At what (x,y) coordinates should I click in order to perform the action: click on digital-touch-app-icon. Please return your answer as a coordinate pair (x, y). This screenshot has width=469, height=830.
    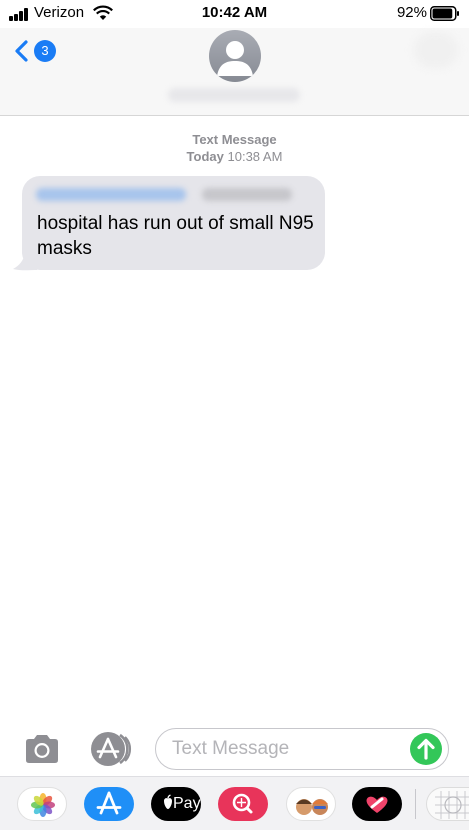
    Looking at the image, I should click on (377, 804).